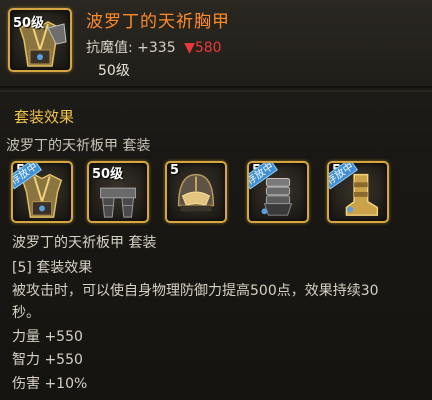 This screenshot has height=400, width=432. Describe the element at coordinates (203, 48) in the screenshot. I see `stat-diff: ▼580` at that location.